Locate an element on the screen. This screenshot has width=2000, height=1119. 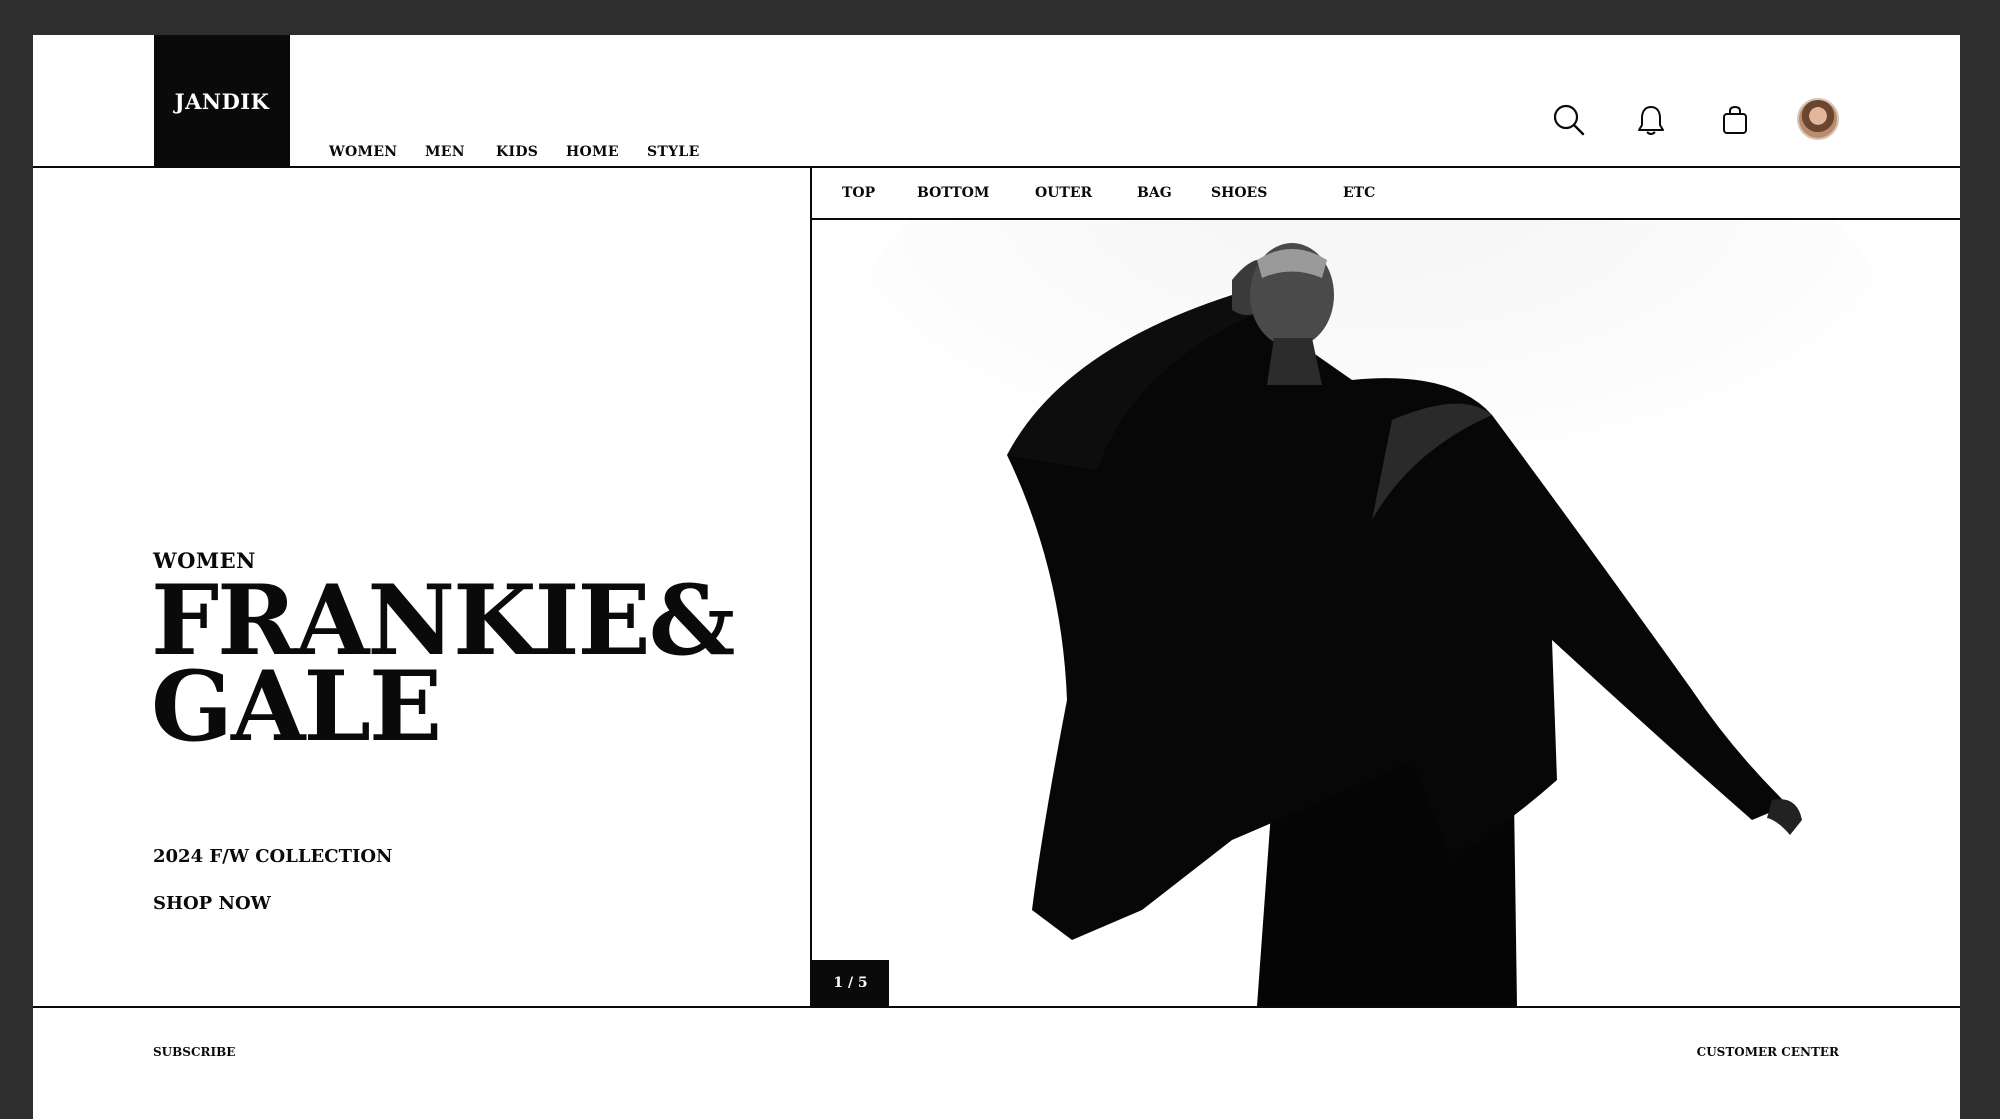
category-outer: OUTER is located at coordinates (1063, 193).